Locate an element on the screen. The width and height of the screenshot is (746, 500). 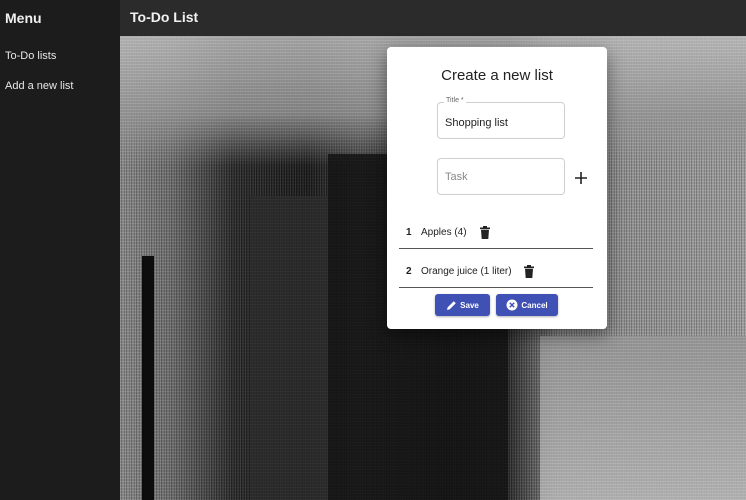
task-field: Task is located at coordinates (501, 176).